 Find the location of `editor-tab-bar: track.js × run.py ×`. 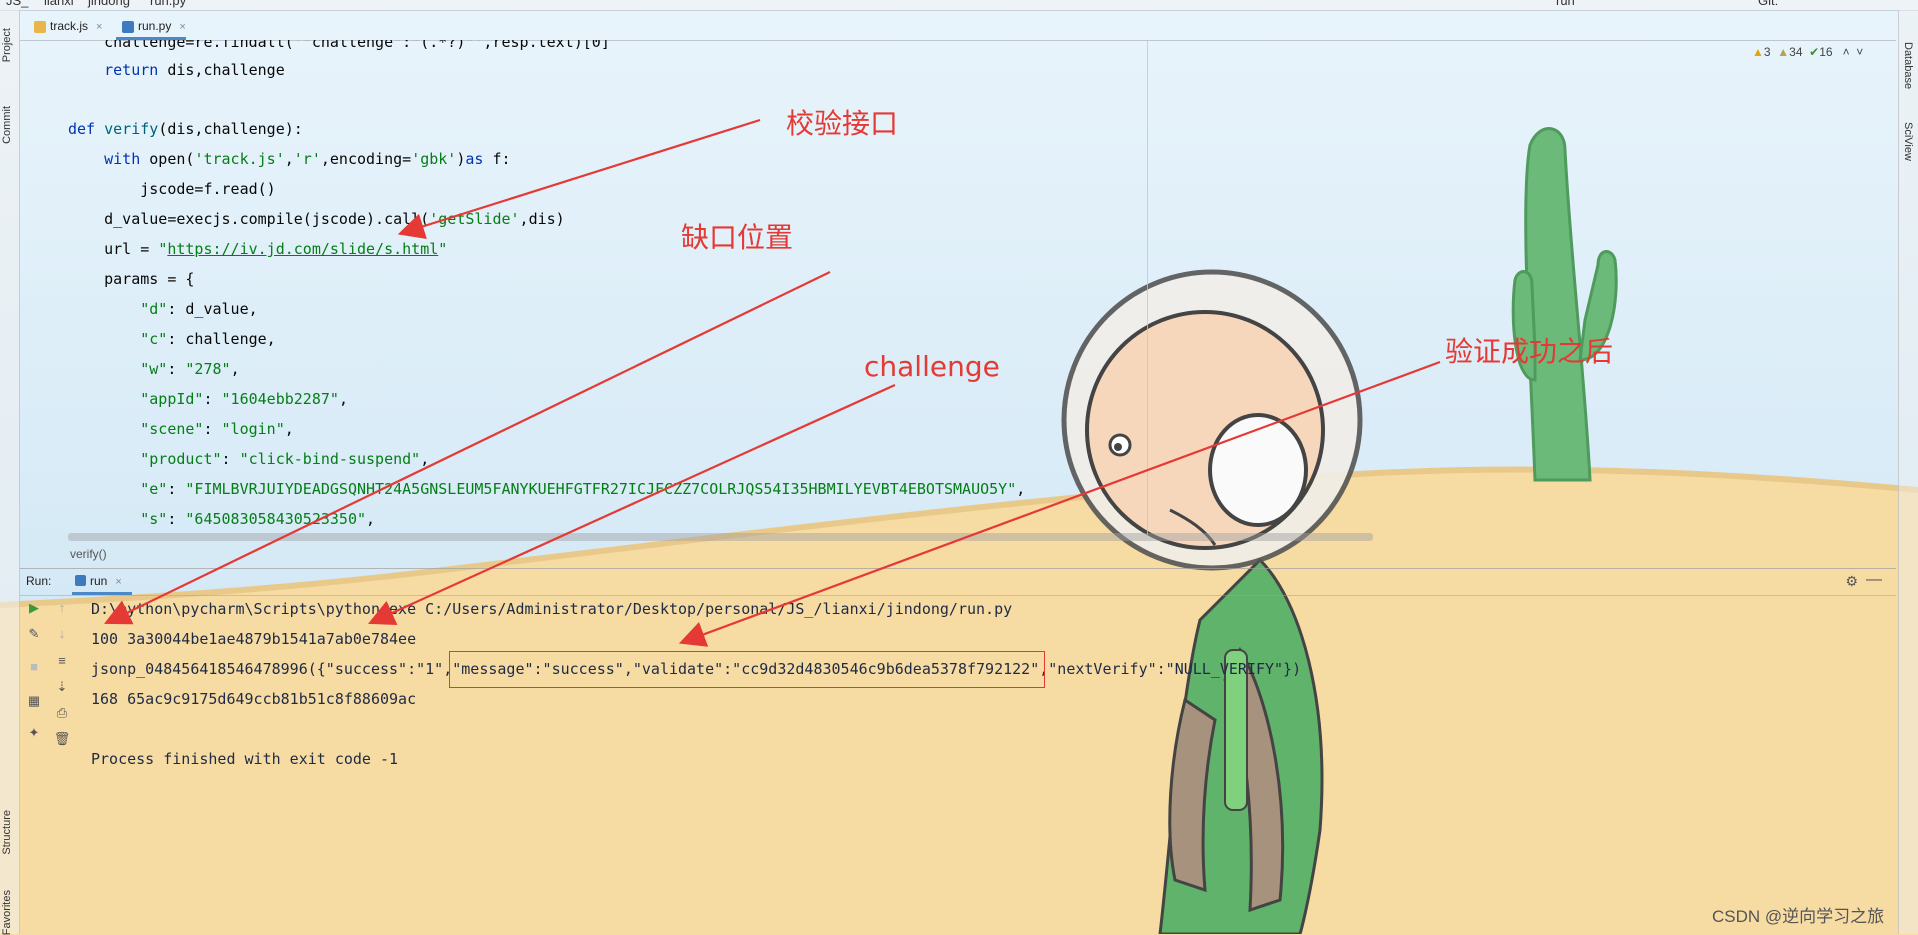

editor-tab-bar: track.js × run.py × is located at coordinates (958, 27).